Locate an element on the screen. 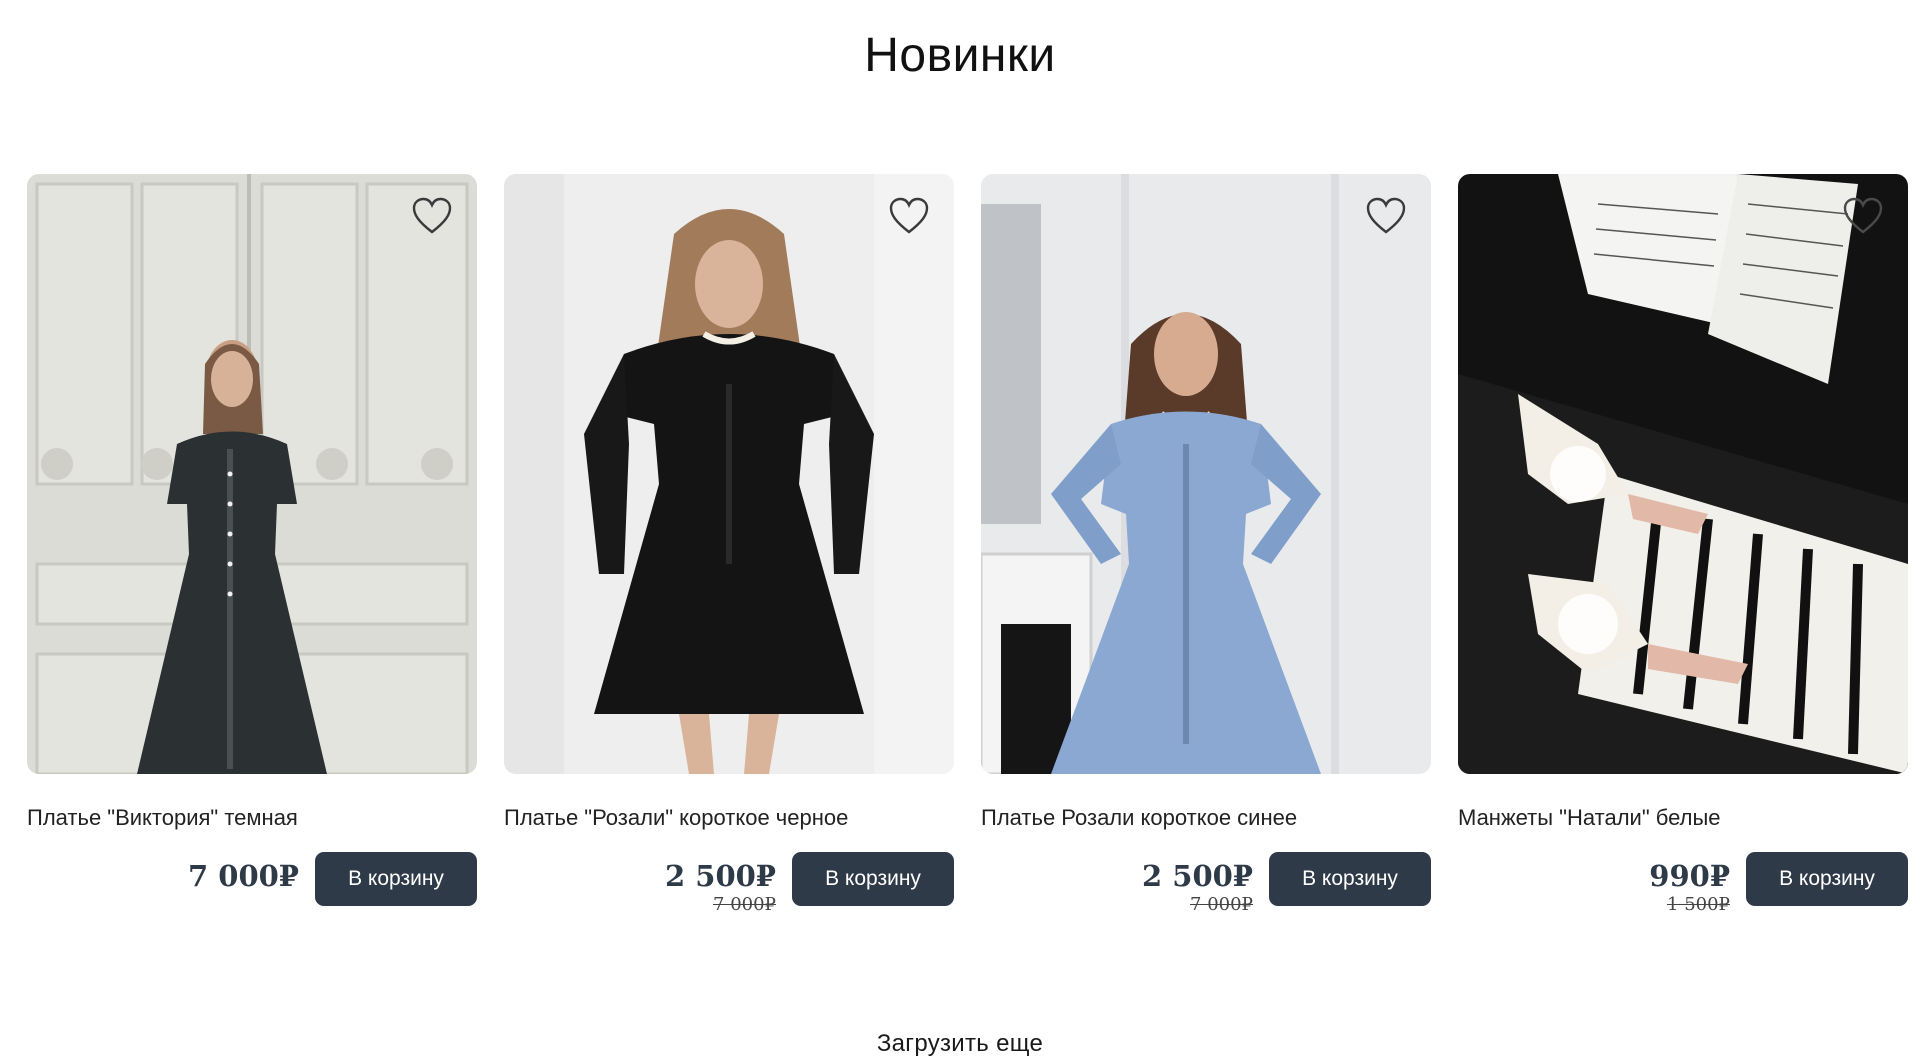 This screenshot has height=1064, width=1920. price-block: 990₽ 1 500₽ is located at coordinates (1689, 887).